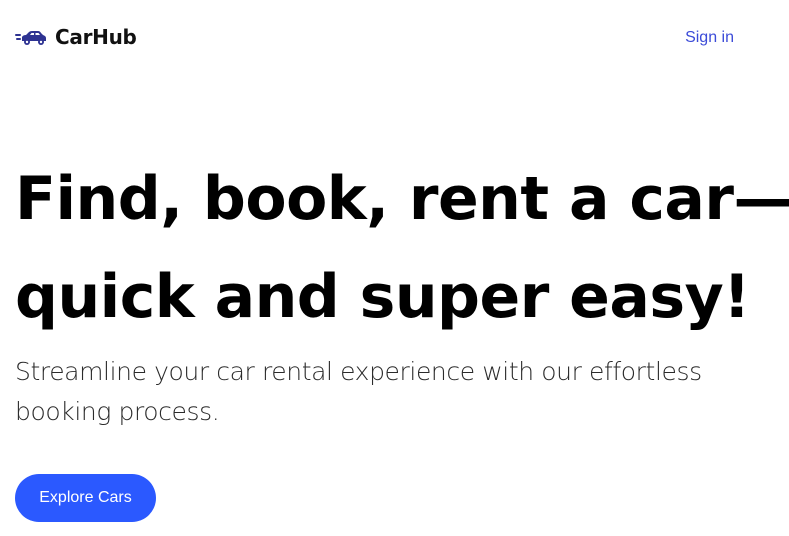 The height and width of the screenshot is (536, 789). I want to click on navbar: CarHub Sign in, so click(394, 38).